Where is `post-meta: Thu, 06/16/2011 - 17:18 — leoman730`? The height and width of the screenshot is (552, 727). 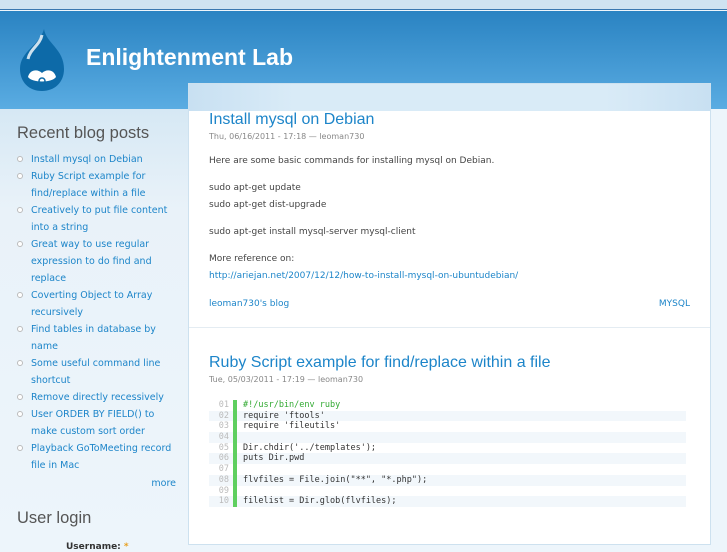
post-meta: Thu, 06/16/2011 - 17:18 — leoman730 is located at coordinates (287, 136).